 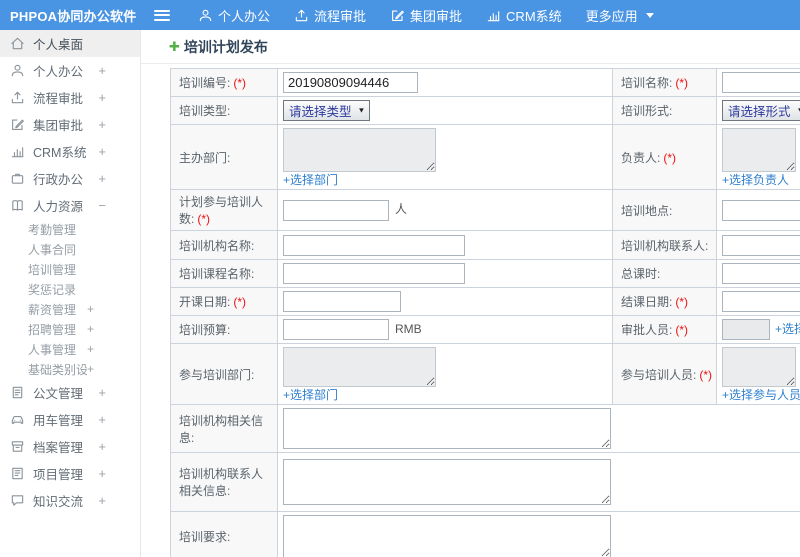 What do you see at coordinates (374, 273) in the screenshot?
I see `training-course-name-input` at bounding box center [374, 273].